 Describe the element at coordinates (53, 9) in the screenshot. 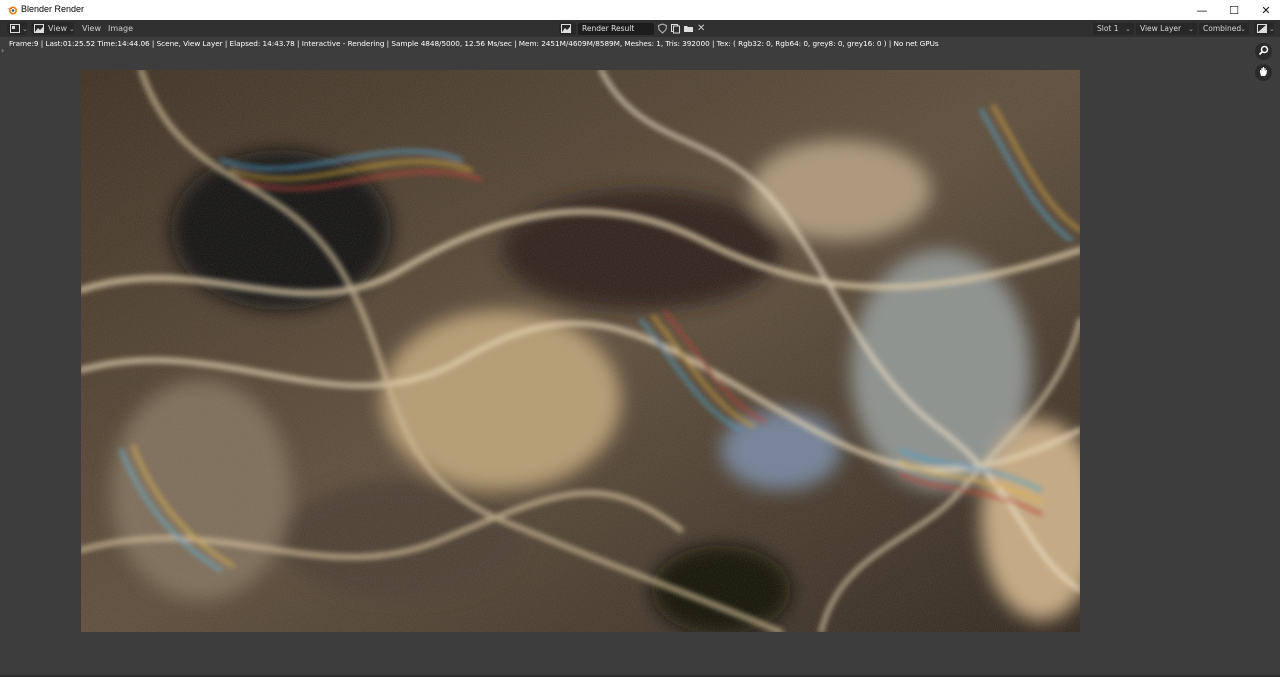

I see `window-title: Blender Render` at that location.